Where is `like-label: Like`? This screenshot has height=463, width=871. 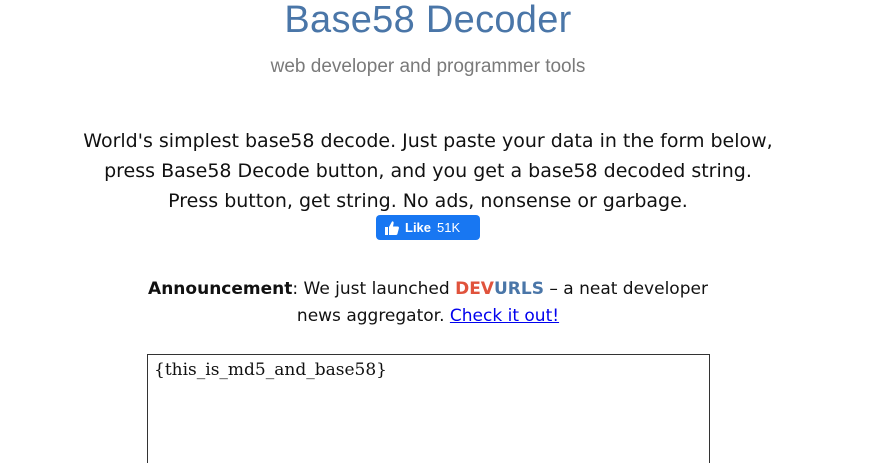
like-label: Like is located at coordinates (418, 227).